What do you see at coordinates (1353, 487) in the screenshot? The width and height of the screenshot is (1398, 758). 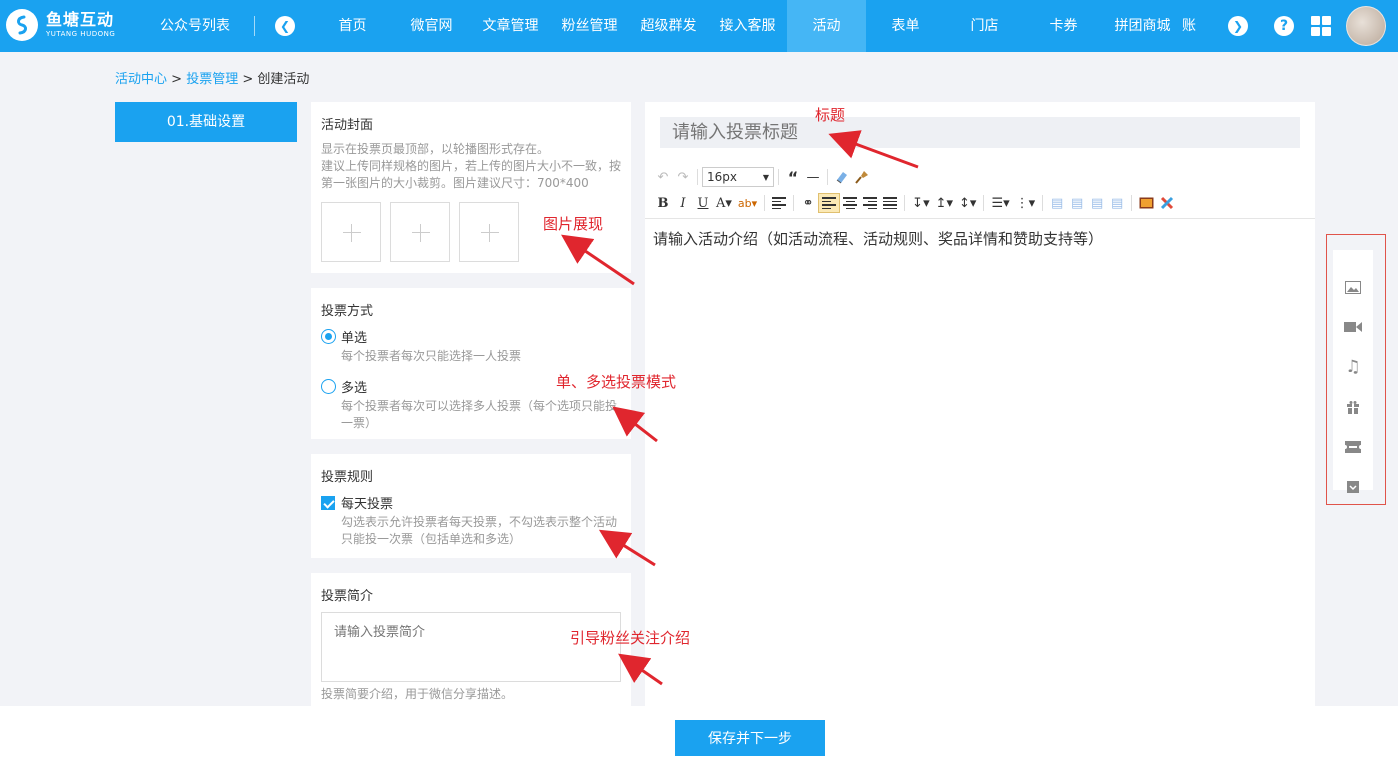 I see `box-icon` at bounding box center [1353, 487].